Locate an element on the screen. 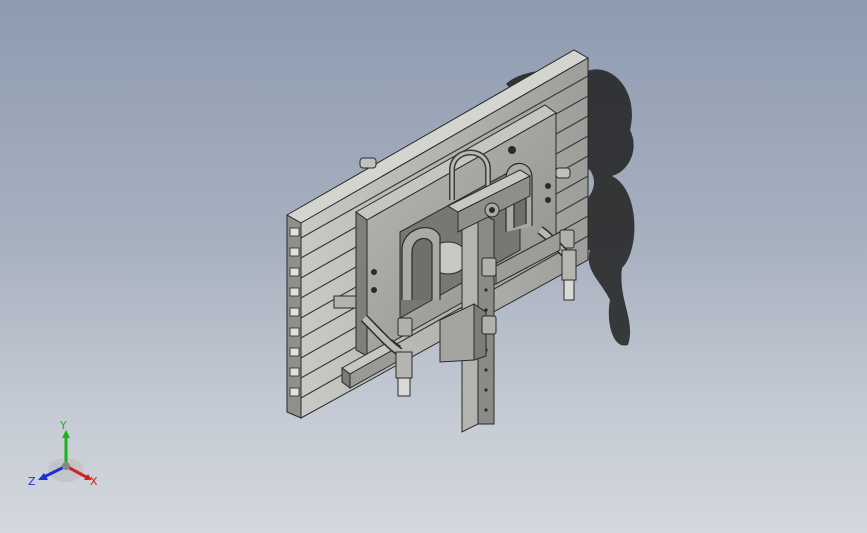 The image size is (867, 533). view-orientation-triad: Y X Z is located at coordinates (66, 458).